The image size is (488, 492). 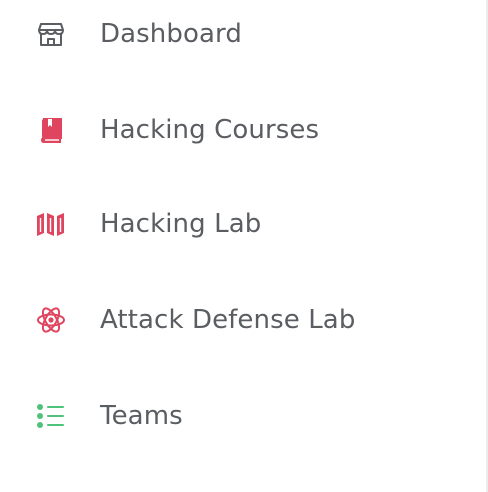 I want to click on nav-item-teams: Teams, so click(x=240, y=416).